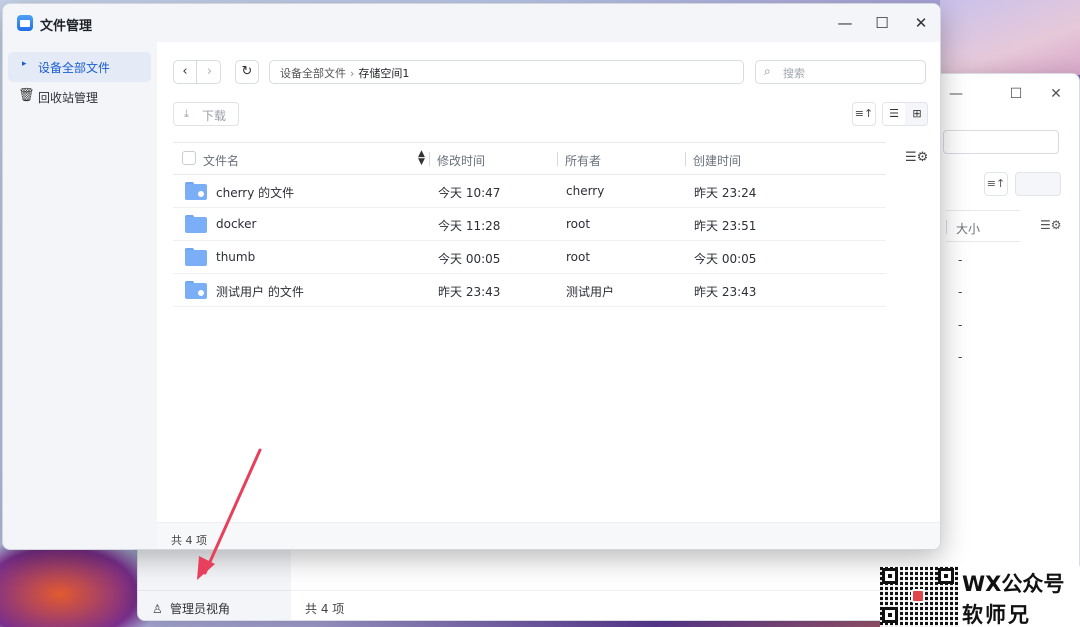 This screenshot has width=1080, height=627. What do you see at coordinates (983, 226) in the screenshot?
I see `size-column-header: 大小` at bounding box center [983, 226].